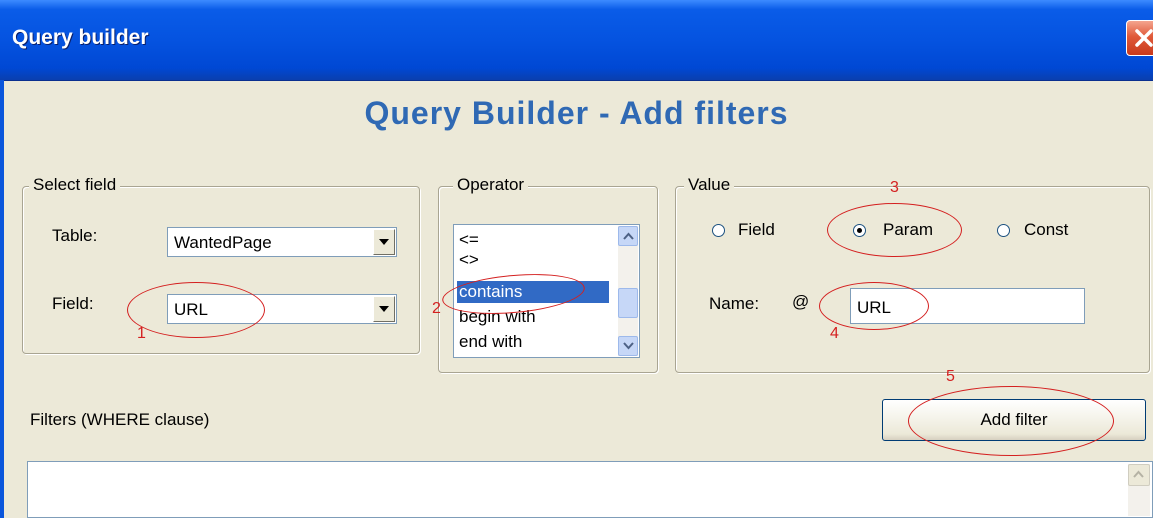  Describe the element at coordinates (75, 235) in the screenshot. I see `table-label: Table:` at that location.